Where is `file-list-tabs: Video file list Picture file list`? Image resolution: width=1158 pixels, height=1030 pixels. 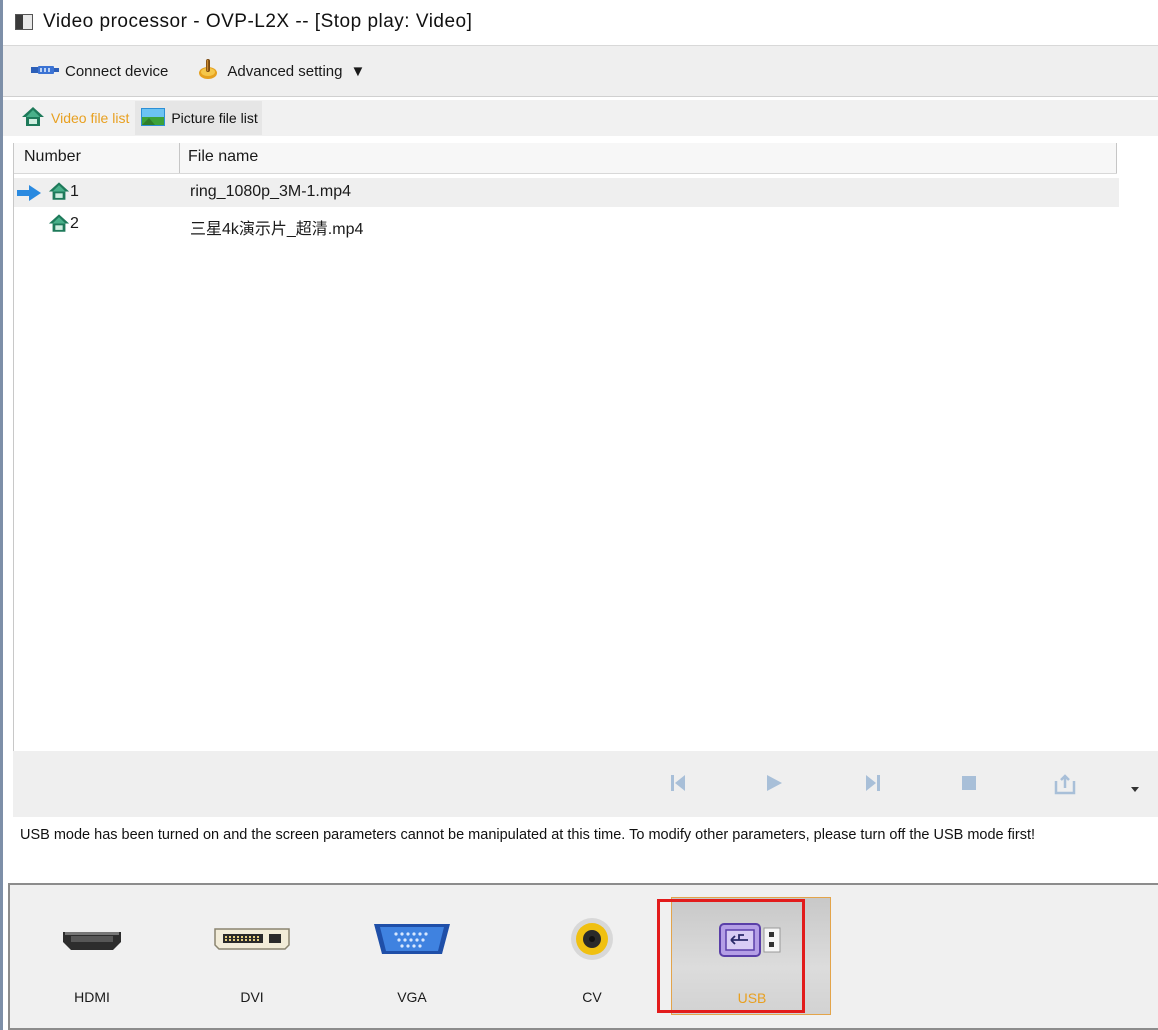 file-list-tabs: Video file list Picture file list is located at coordinates (580, 118).